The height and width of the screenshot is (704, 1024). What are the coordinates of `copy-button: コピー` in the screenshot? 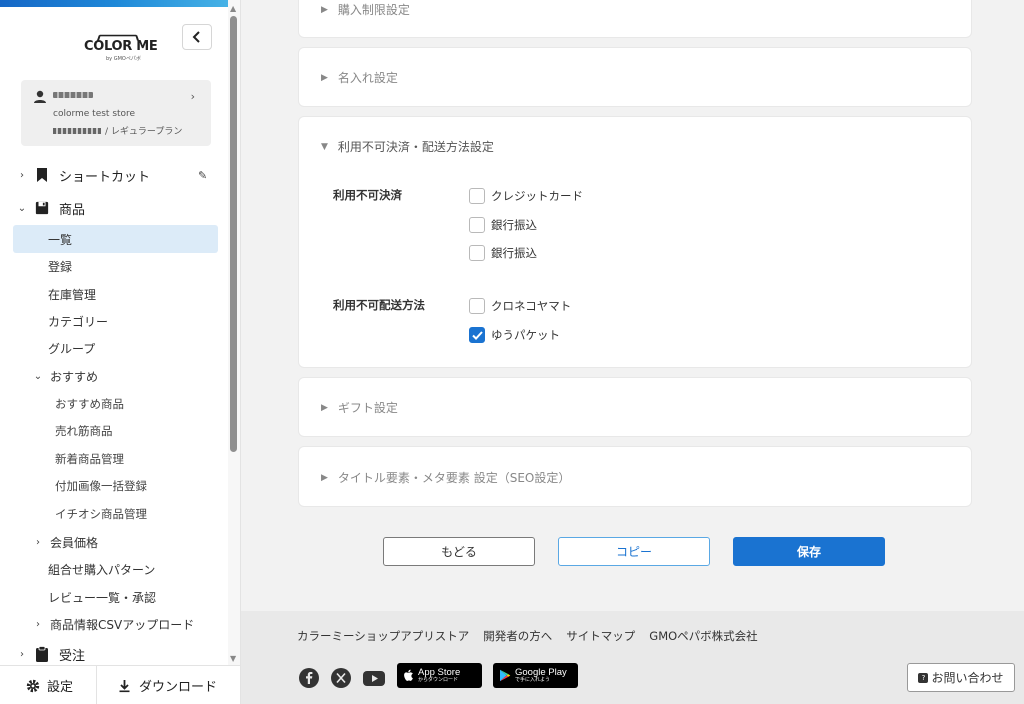 It's located at (634, 551).